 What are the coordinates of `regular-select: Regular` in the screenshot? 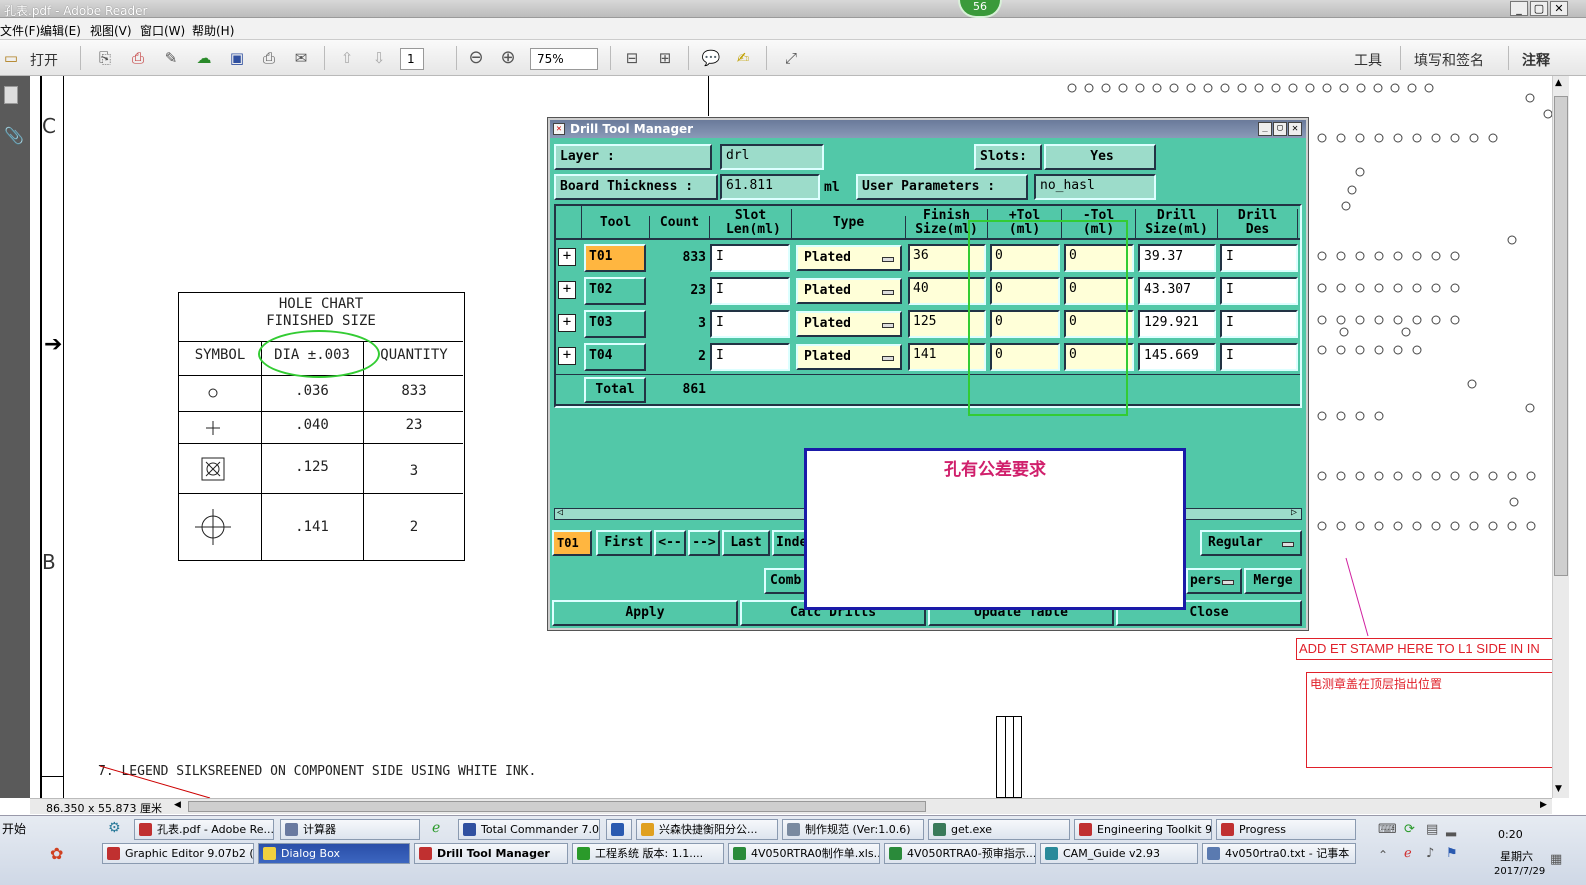 It's located at (1251, 543).